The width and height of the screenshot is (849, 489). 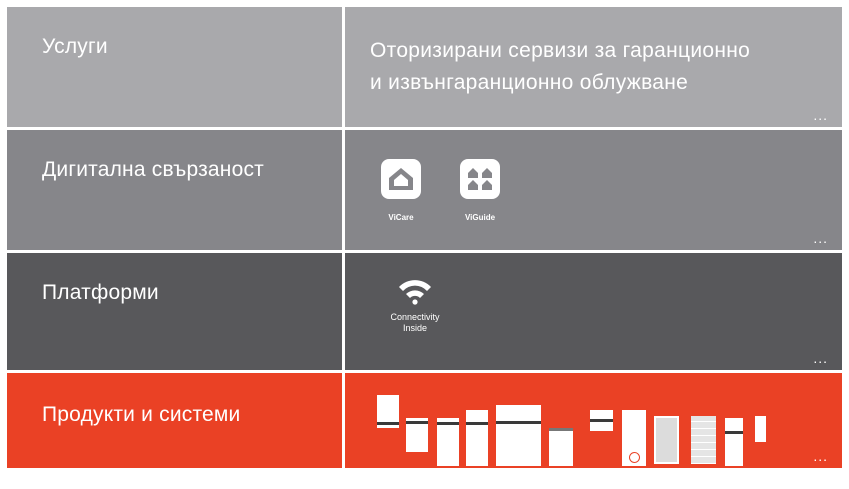 I want to click on connectivity-line-1: Connectivity, so click(x=415, y=317).